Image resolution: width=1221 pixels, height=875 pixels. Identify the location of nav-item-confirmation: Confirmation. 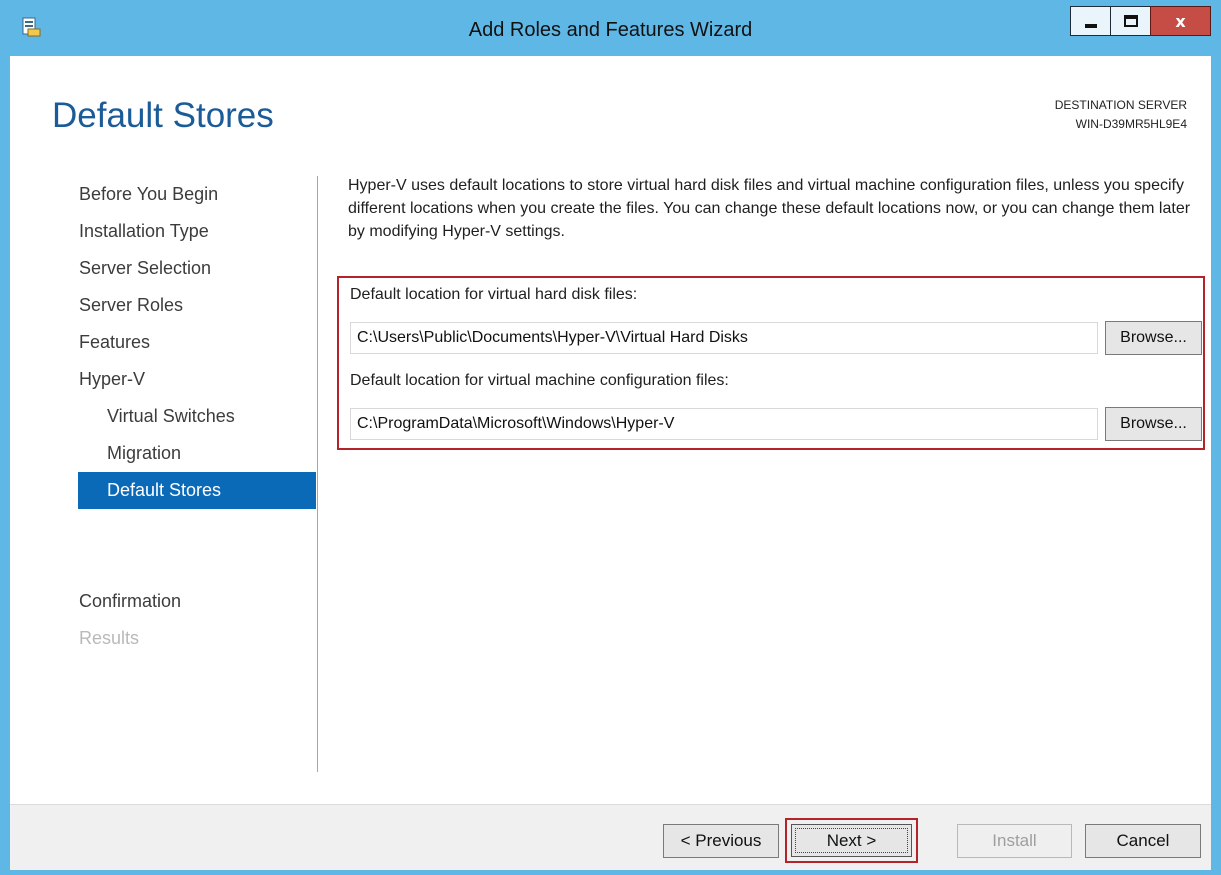
(197, 601).